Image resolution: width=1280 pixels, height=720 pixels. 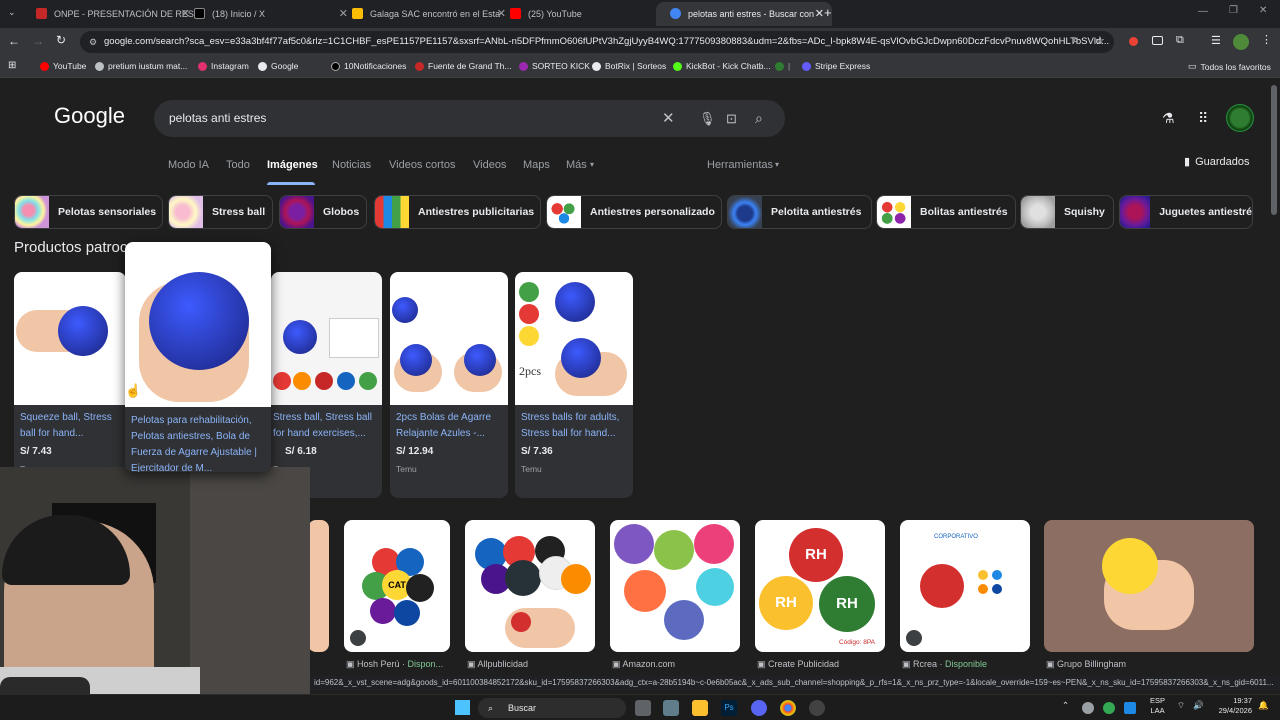 I want to click on bookmark-instagram: Instagram, so click(x=223, y=66).